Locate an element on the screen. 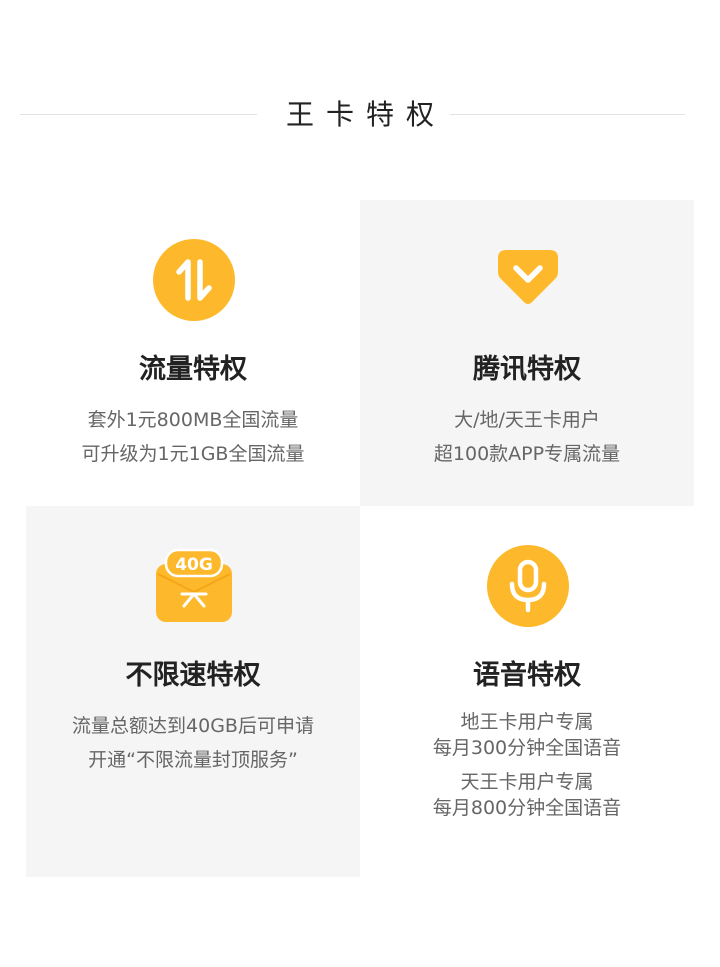 The image size is (720, 967). 40g-badge: 40G is located at coordinates (194, 565).